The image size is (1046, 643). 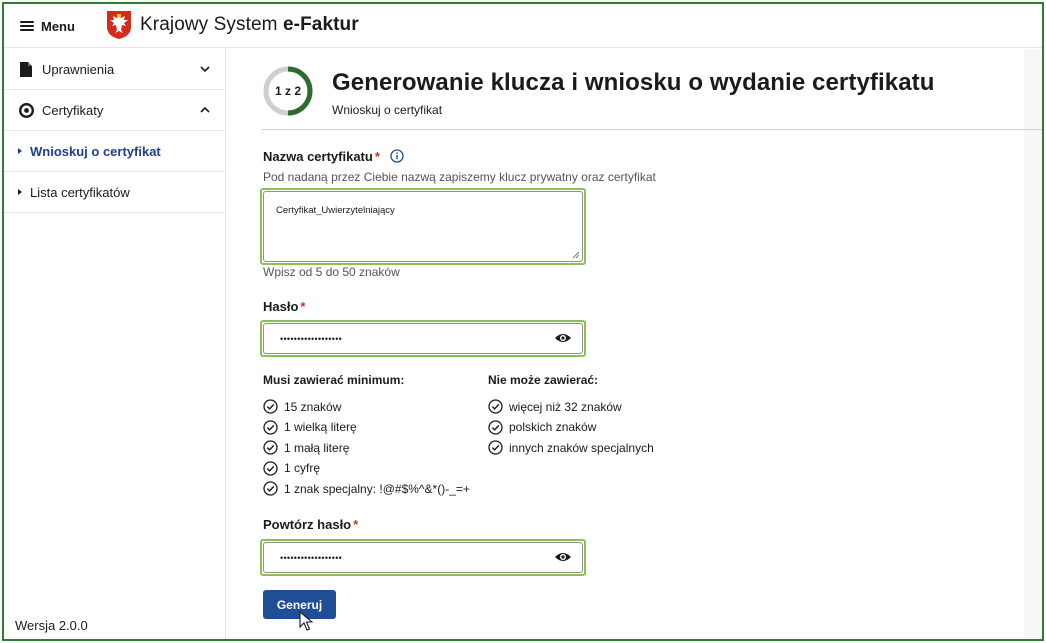 What do you see at coordinates (311, 558) in the screenshot?
I see `repeat-password-value: ••••••••••••••••••` at bounding box center [311, 558].